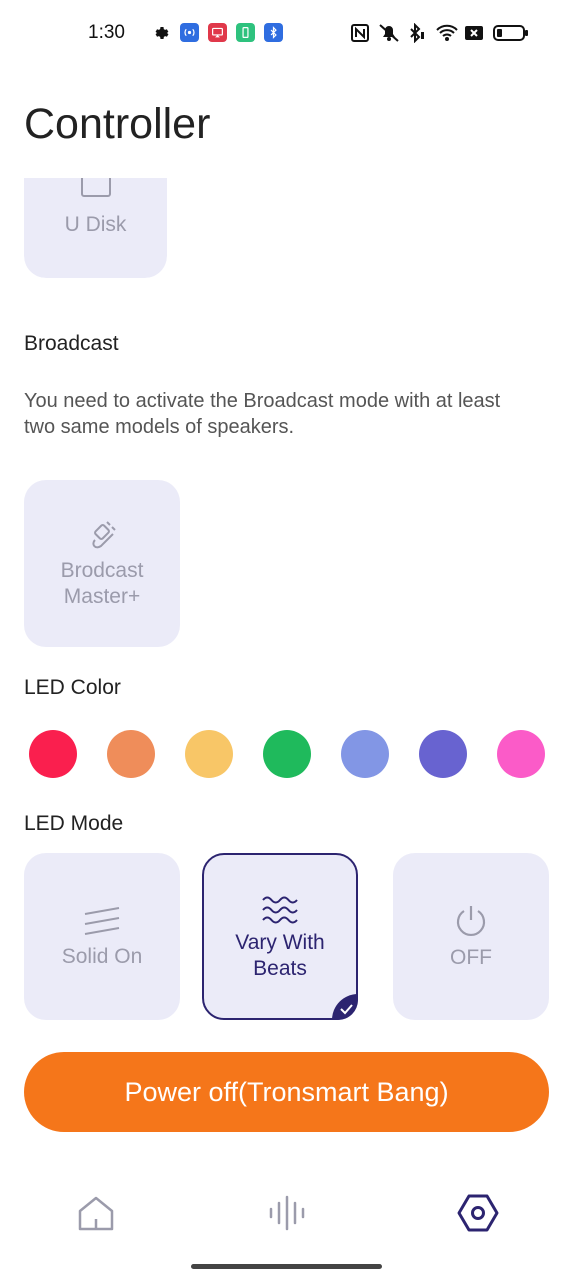 This screenshot has height=1280, width=573. What do you see at coordinates (443, 754) in the screenshot?
I see `led-color-swatch-purple` at bounding box center [443, 754].